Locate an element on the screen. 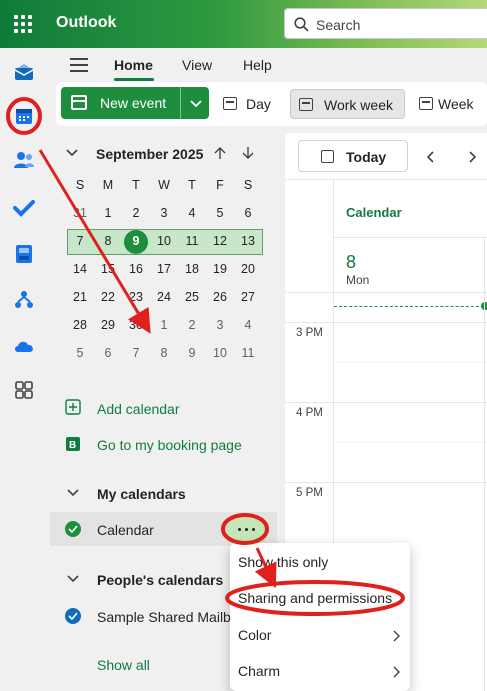 The width and height of the screenshot is (487, 691). minical-day: 19 is located at coordinates (220, 269).